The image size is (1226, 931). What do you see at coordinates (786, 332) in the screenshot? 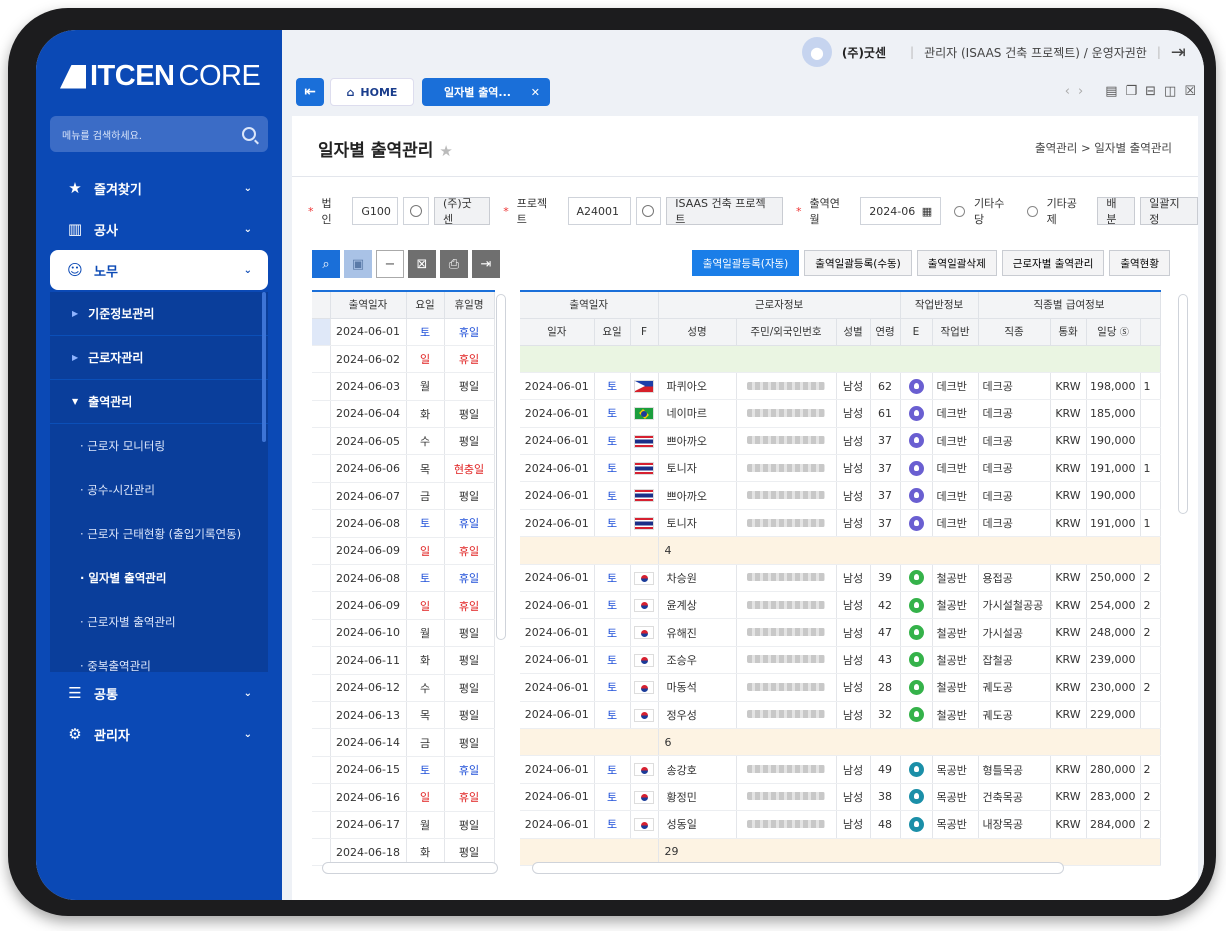
I see `column-header: 주민/외국인번호` at bounding box center [786, 332].